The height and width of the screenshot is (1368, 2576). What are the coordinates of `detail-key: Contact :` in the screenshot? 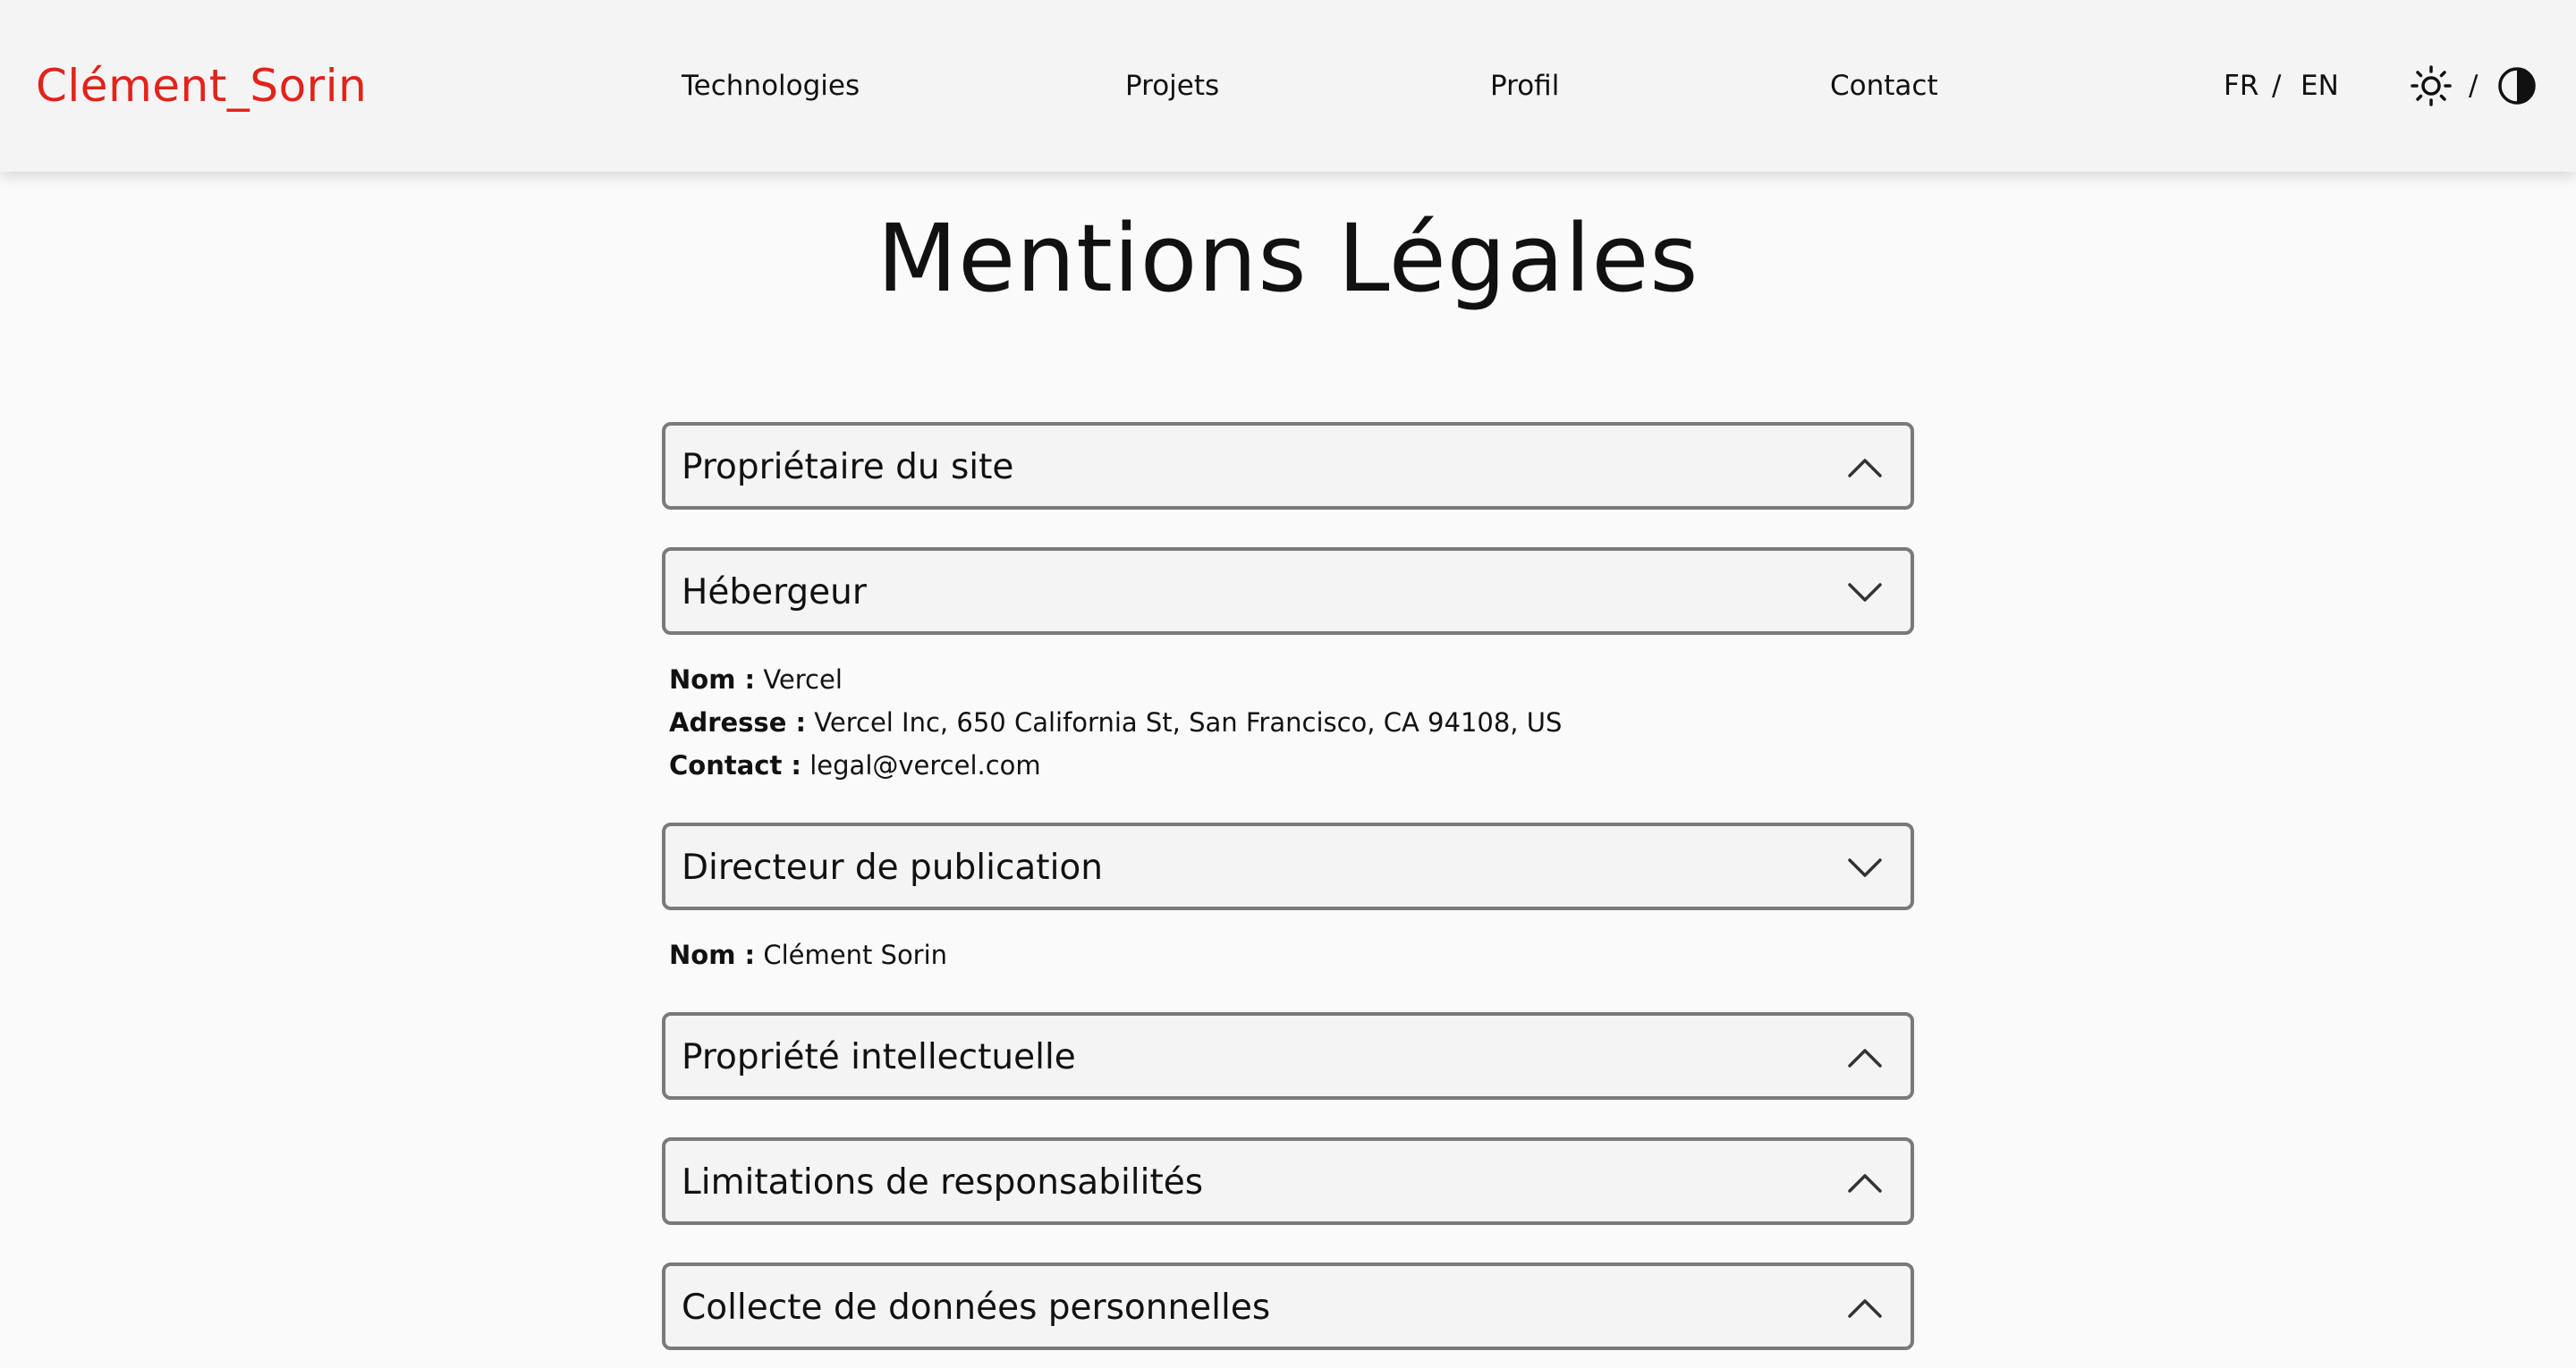 It's located at (735, 766).